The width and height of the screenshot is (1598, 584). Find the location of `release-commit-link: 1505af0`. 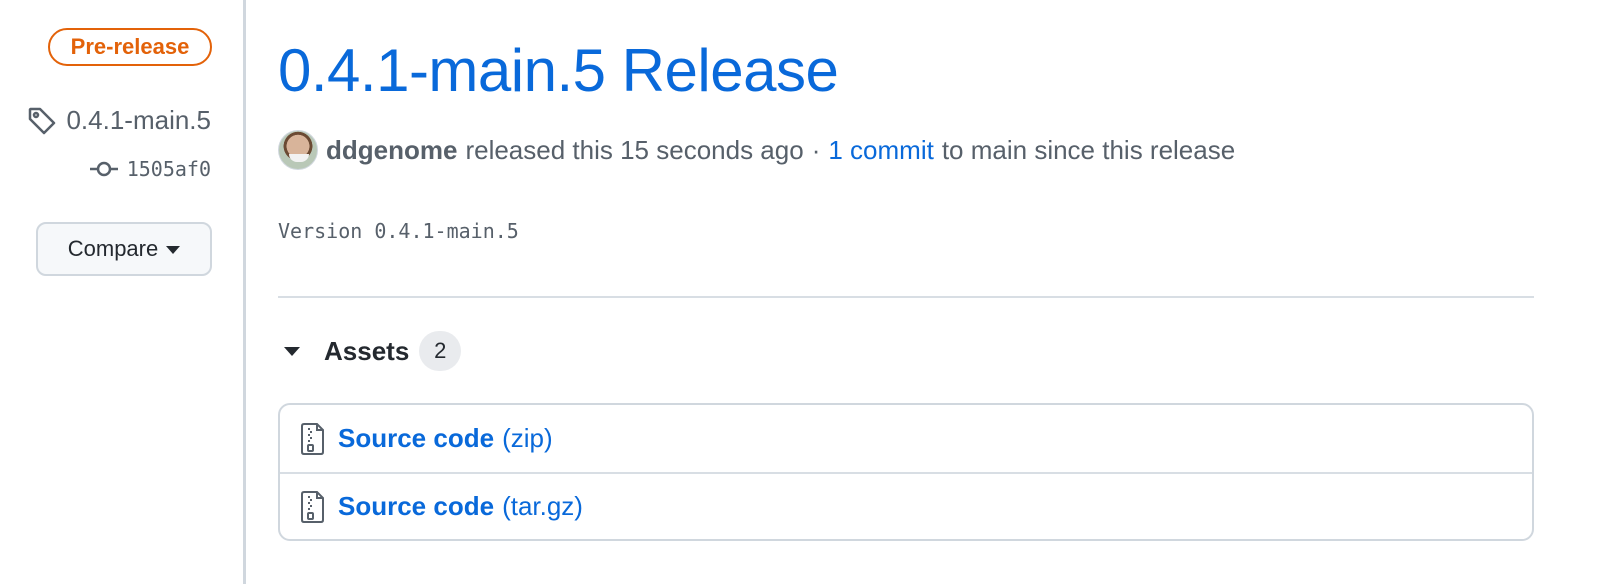

release-commit-link: 1505af0 is located at coordinates (150, 169).